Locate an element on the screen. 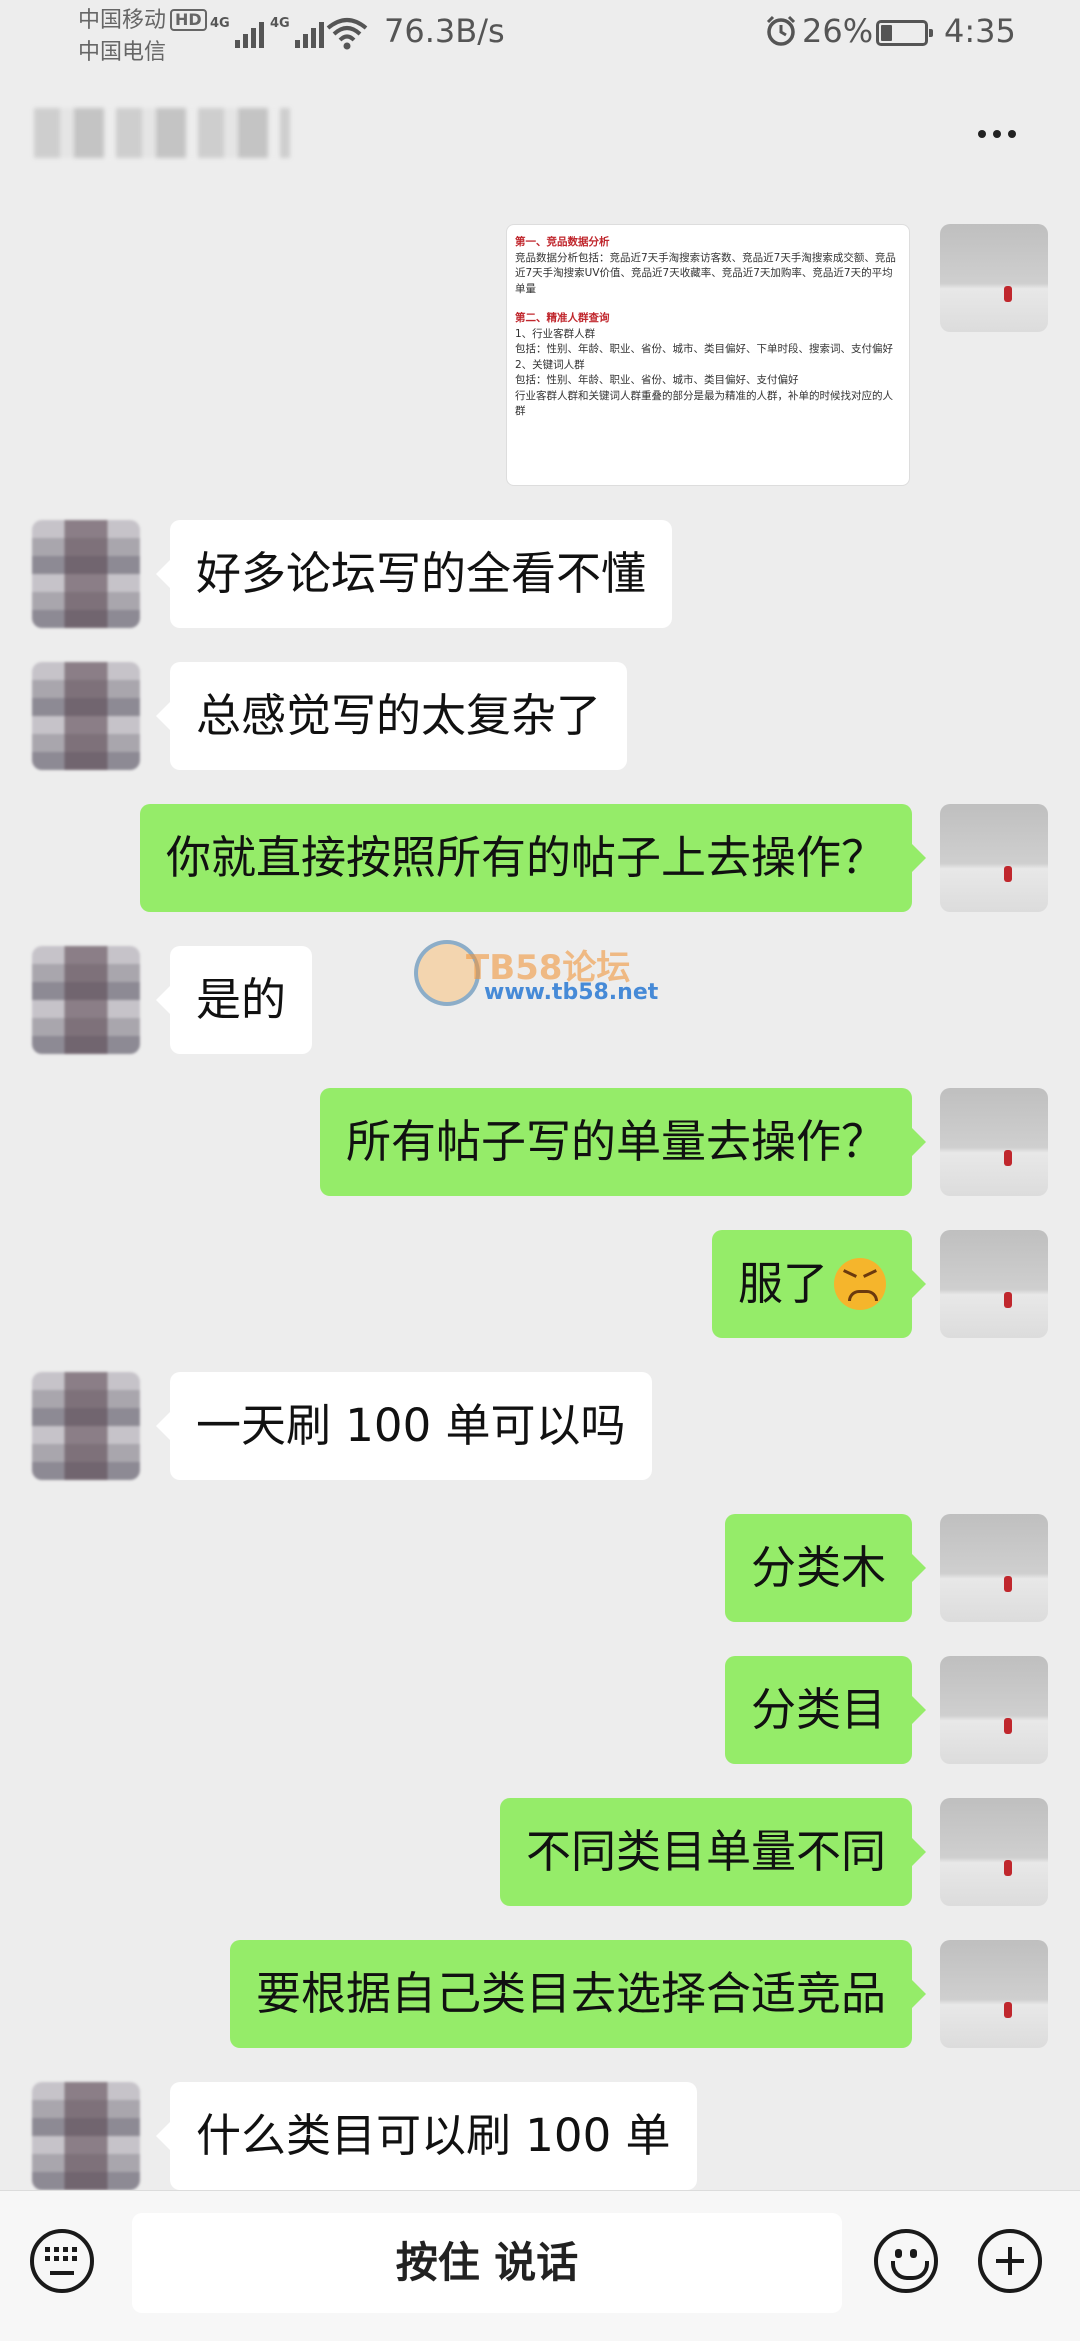 The width and height of the screenshot is (1080, 2341). message-bubble: 分类木 is located at coordinates (825, 1568).